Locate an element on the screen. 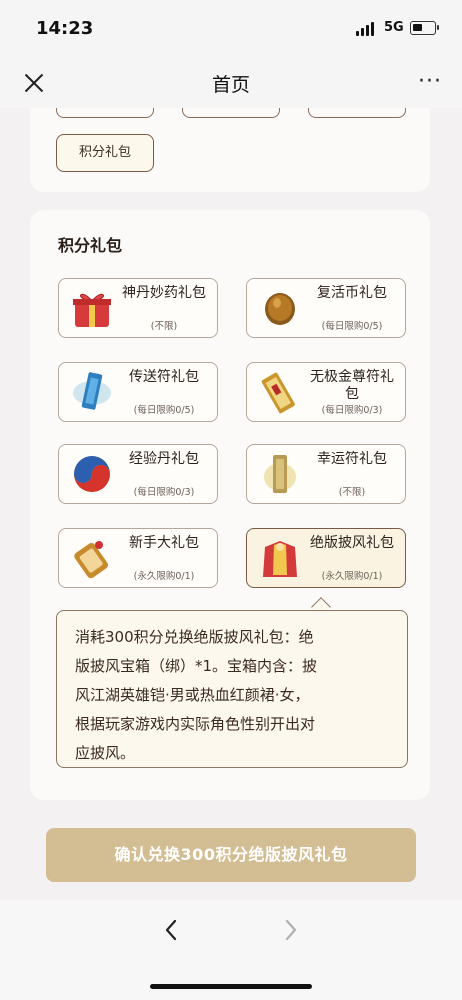 This screenshot has width=462, height=1000. pack-name: 幸运符礼包 is located at coordinates (352, 459).